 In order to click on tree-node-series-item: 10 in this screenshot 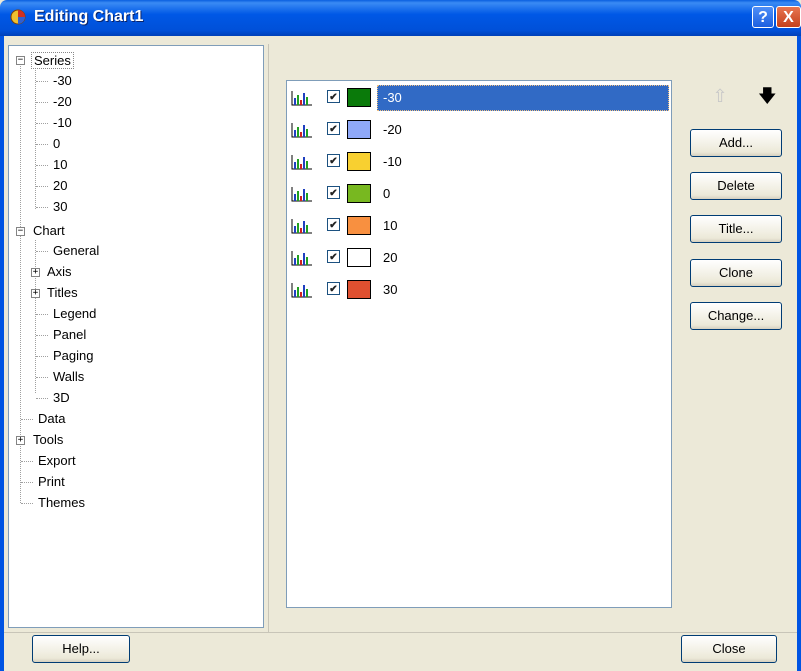, I will do `click(60, 164)`.